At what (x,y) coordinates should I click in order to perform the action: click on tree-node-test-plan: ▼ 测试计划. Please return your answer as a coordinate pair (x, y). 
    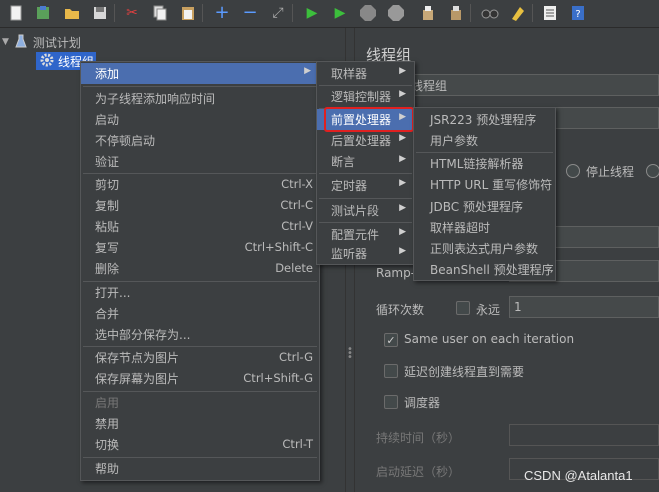
    Looking at the image, I should click on (62, 42).